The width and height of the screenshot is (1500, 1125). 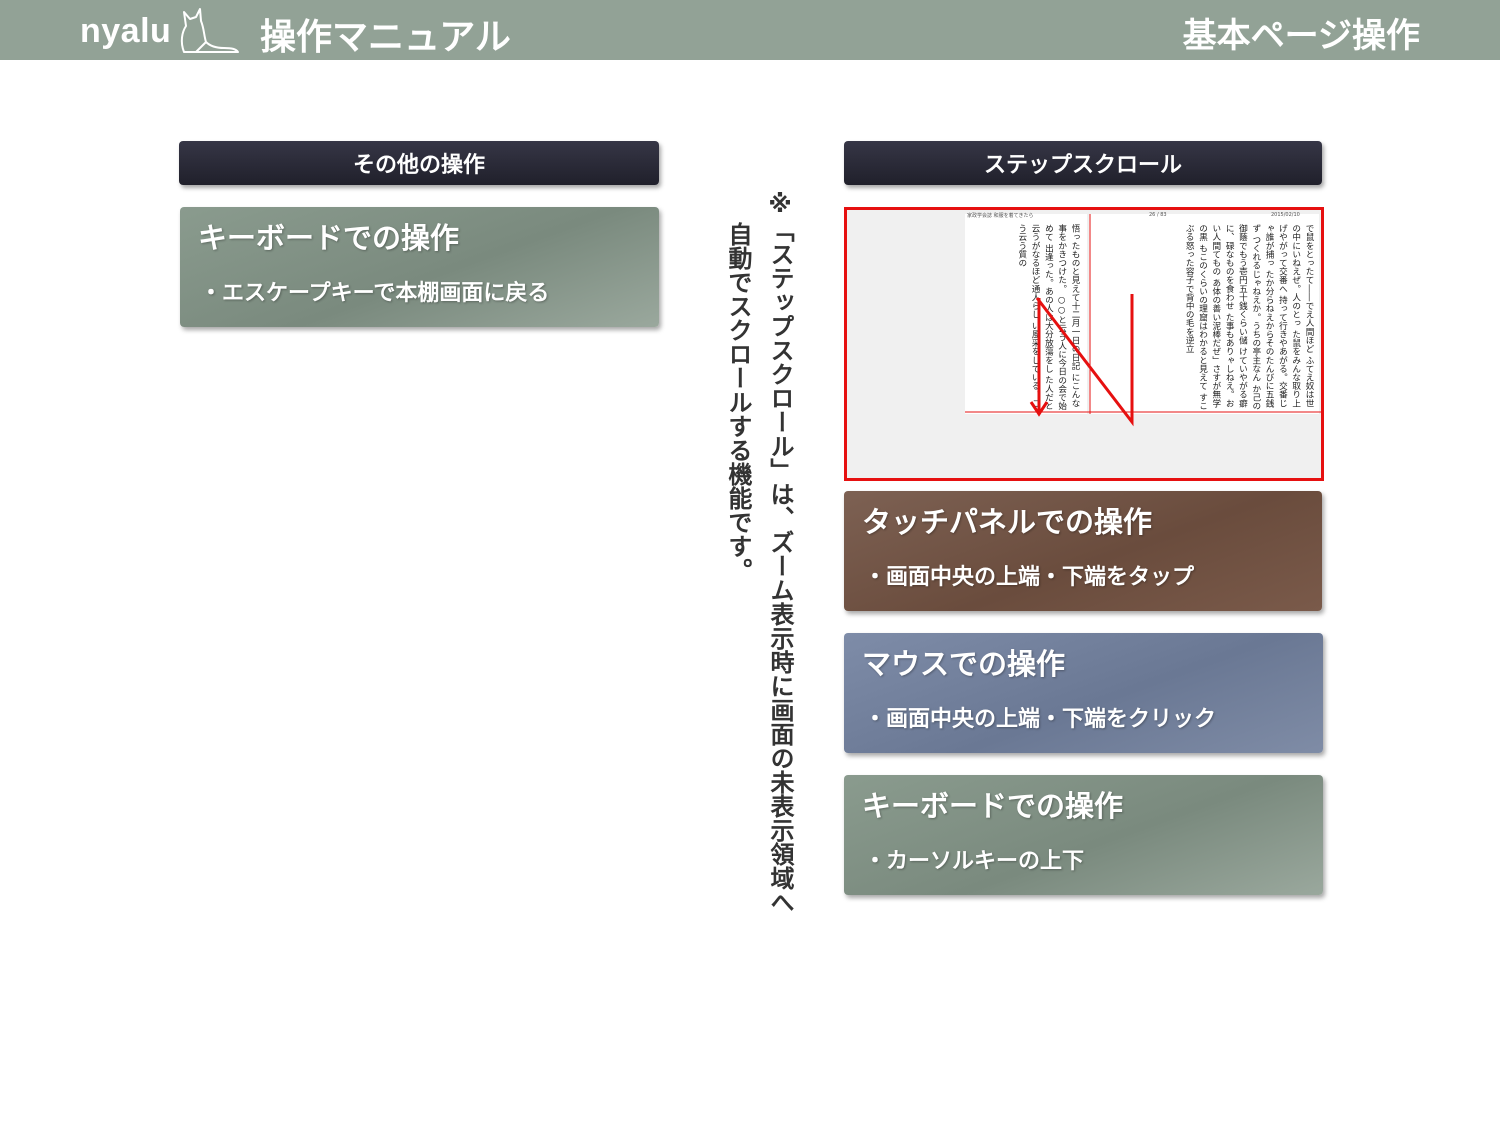 What do you see at coordinates (1083, 551) in the screenshot?
I see `card-touch-panel: タッチパネルでの操作 ・画面中央の上端・下端をタップ` at bounding box center [1083, 551].